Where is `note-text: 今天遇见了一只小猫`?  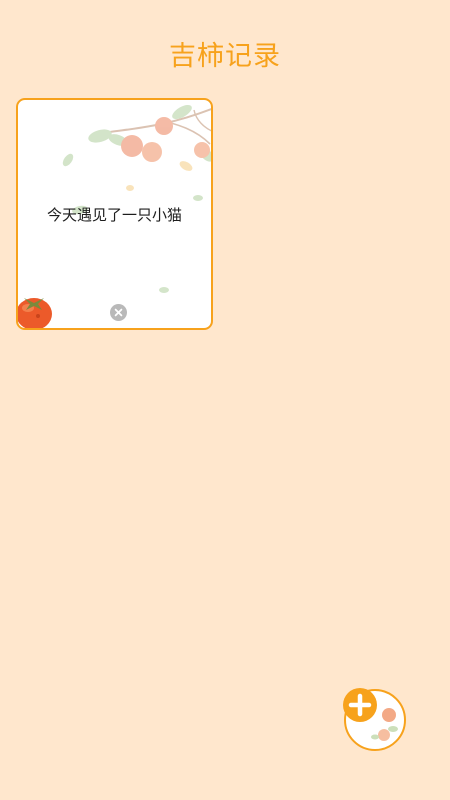
note-text: 今天遇见了一只小猫 is located at coordinates (114, 215).